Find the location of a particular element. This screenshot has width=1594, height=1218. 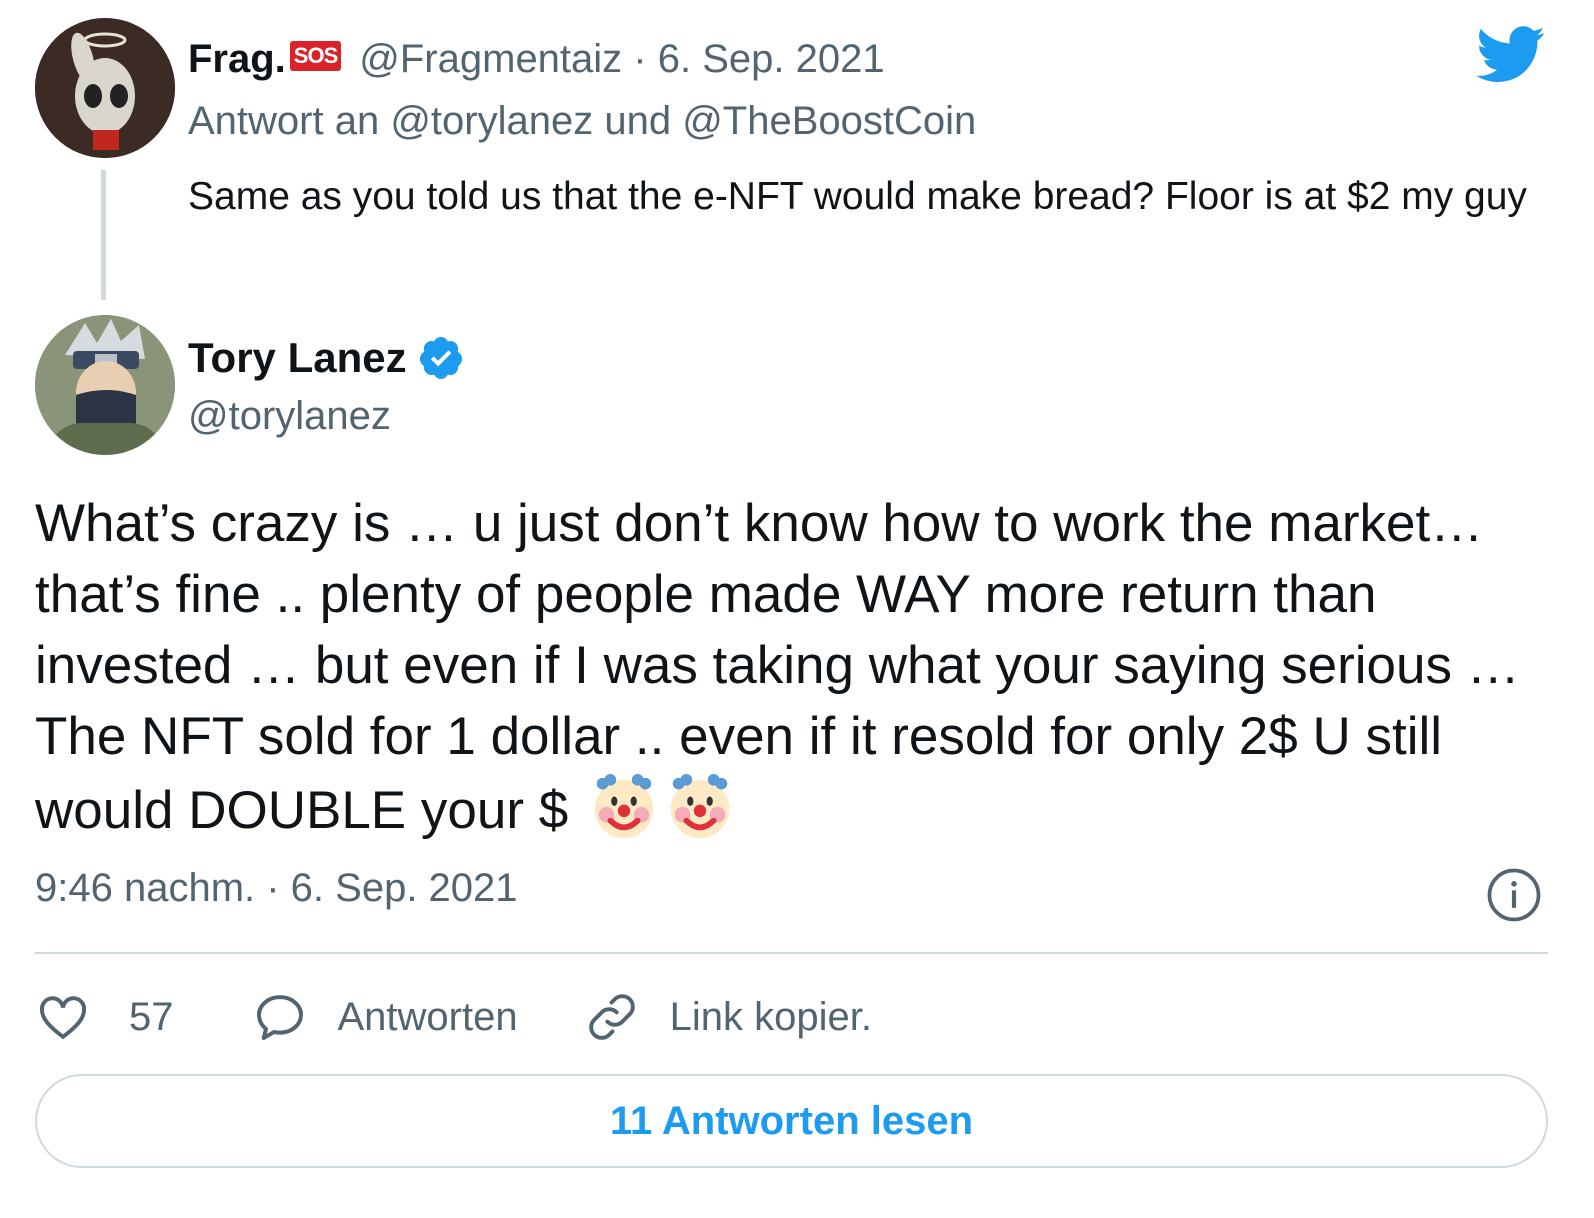

parent-tweet-header: Frag. SOS @Fragmentaiz · 6. Sep. 2021 is located at coordinates (536, 59).